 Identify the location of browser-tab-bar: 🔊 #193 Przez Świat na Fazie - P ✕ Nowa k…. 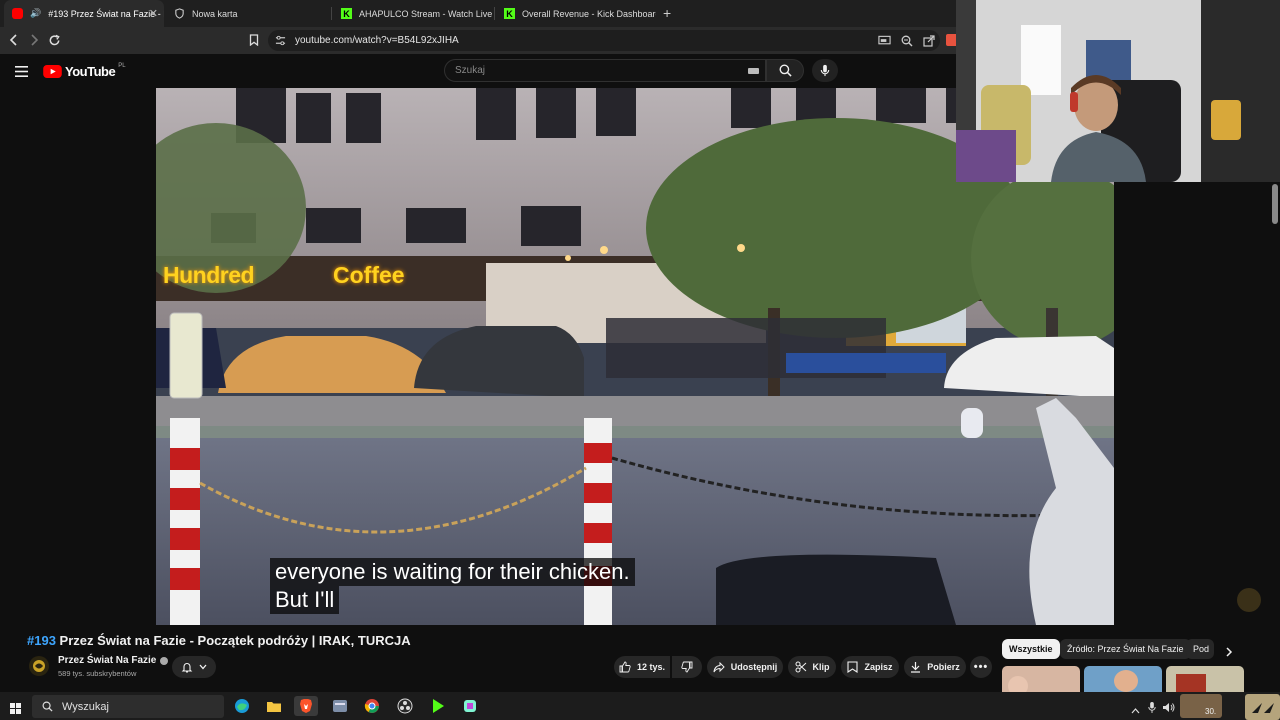
(478, 13).